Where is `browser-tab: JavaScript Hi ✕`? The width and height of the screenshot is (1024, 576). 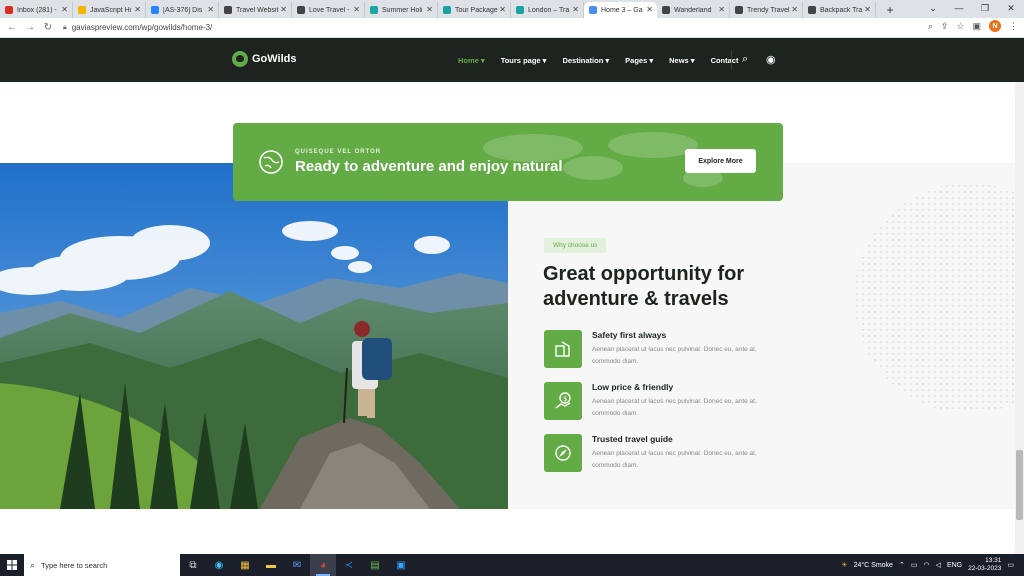
browser-tab: JavaScript Hi ✕ is located at coordinates (109, 10).